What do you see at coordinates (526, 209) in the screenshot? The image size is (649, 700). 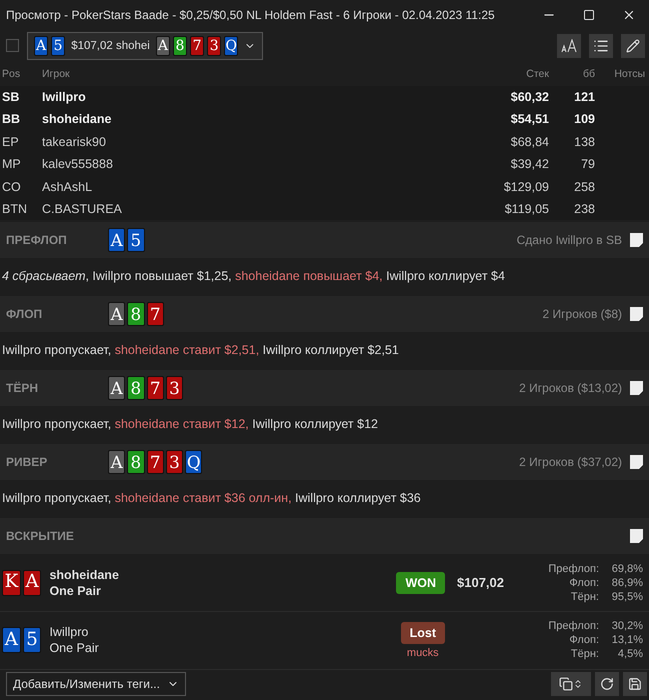 I see `table-cell-text: $119,05` at bounding box center [526, 209].